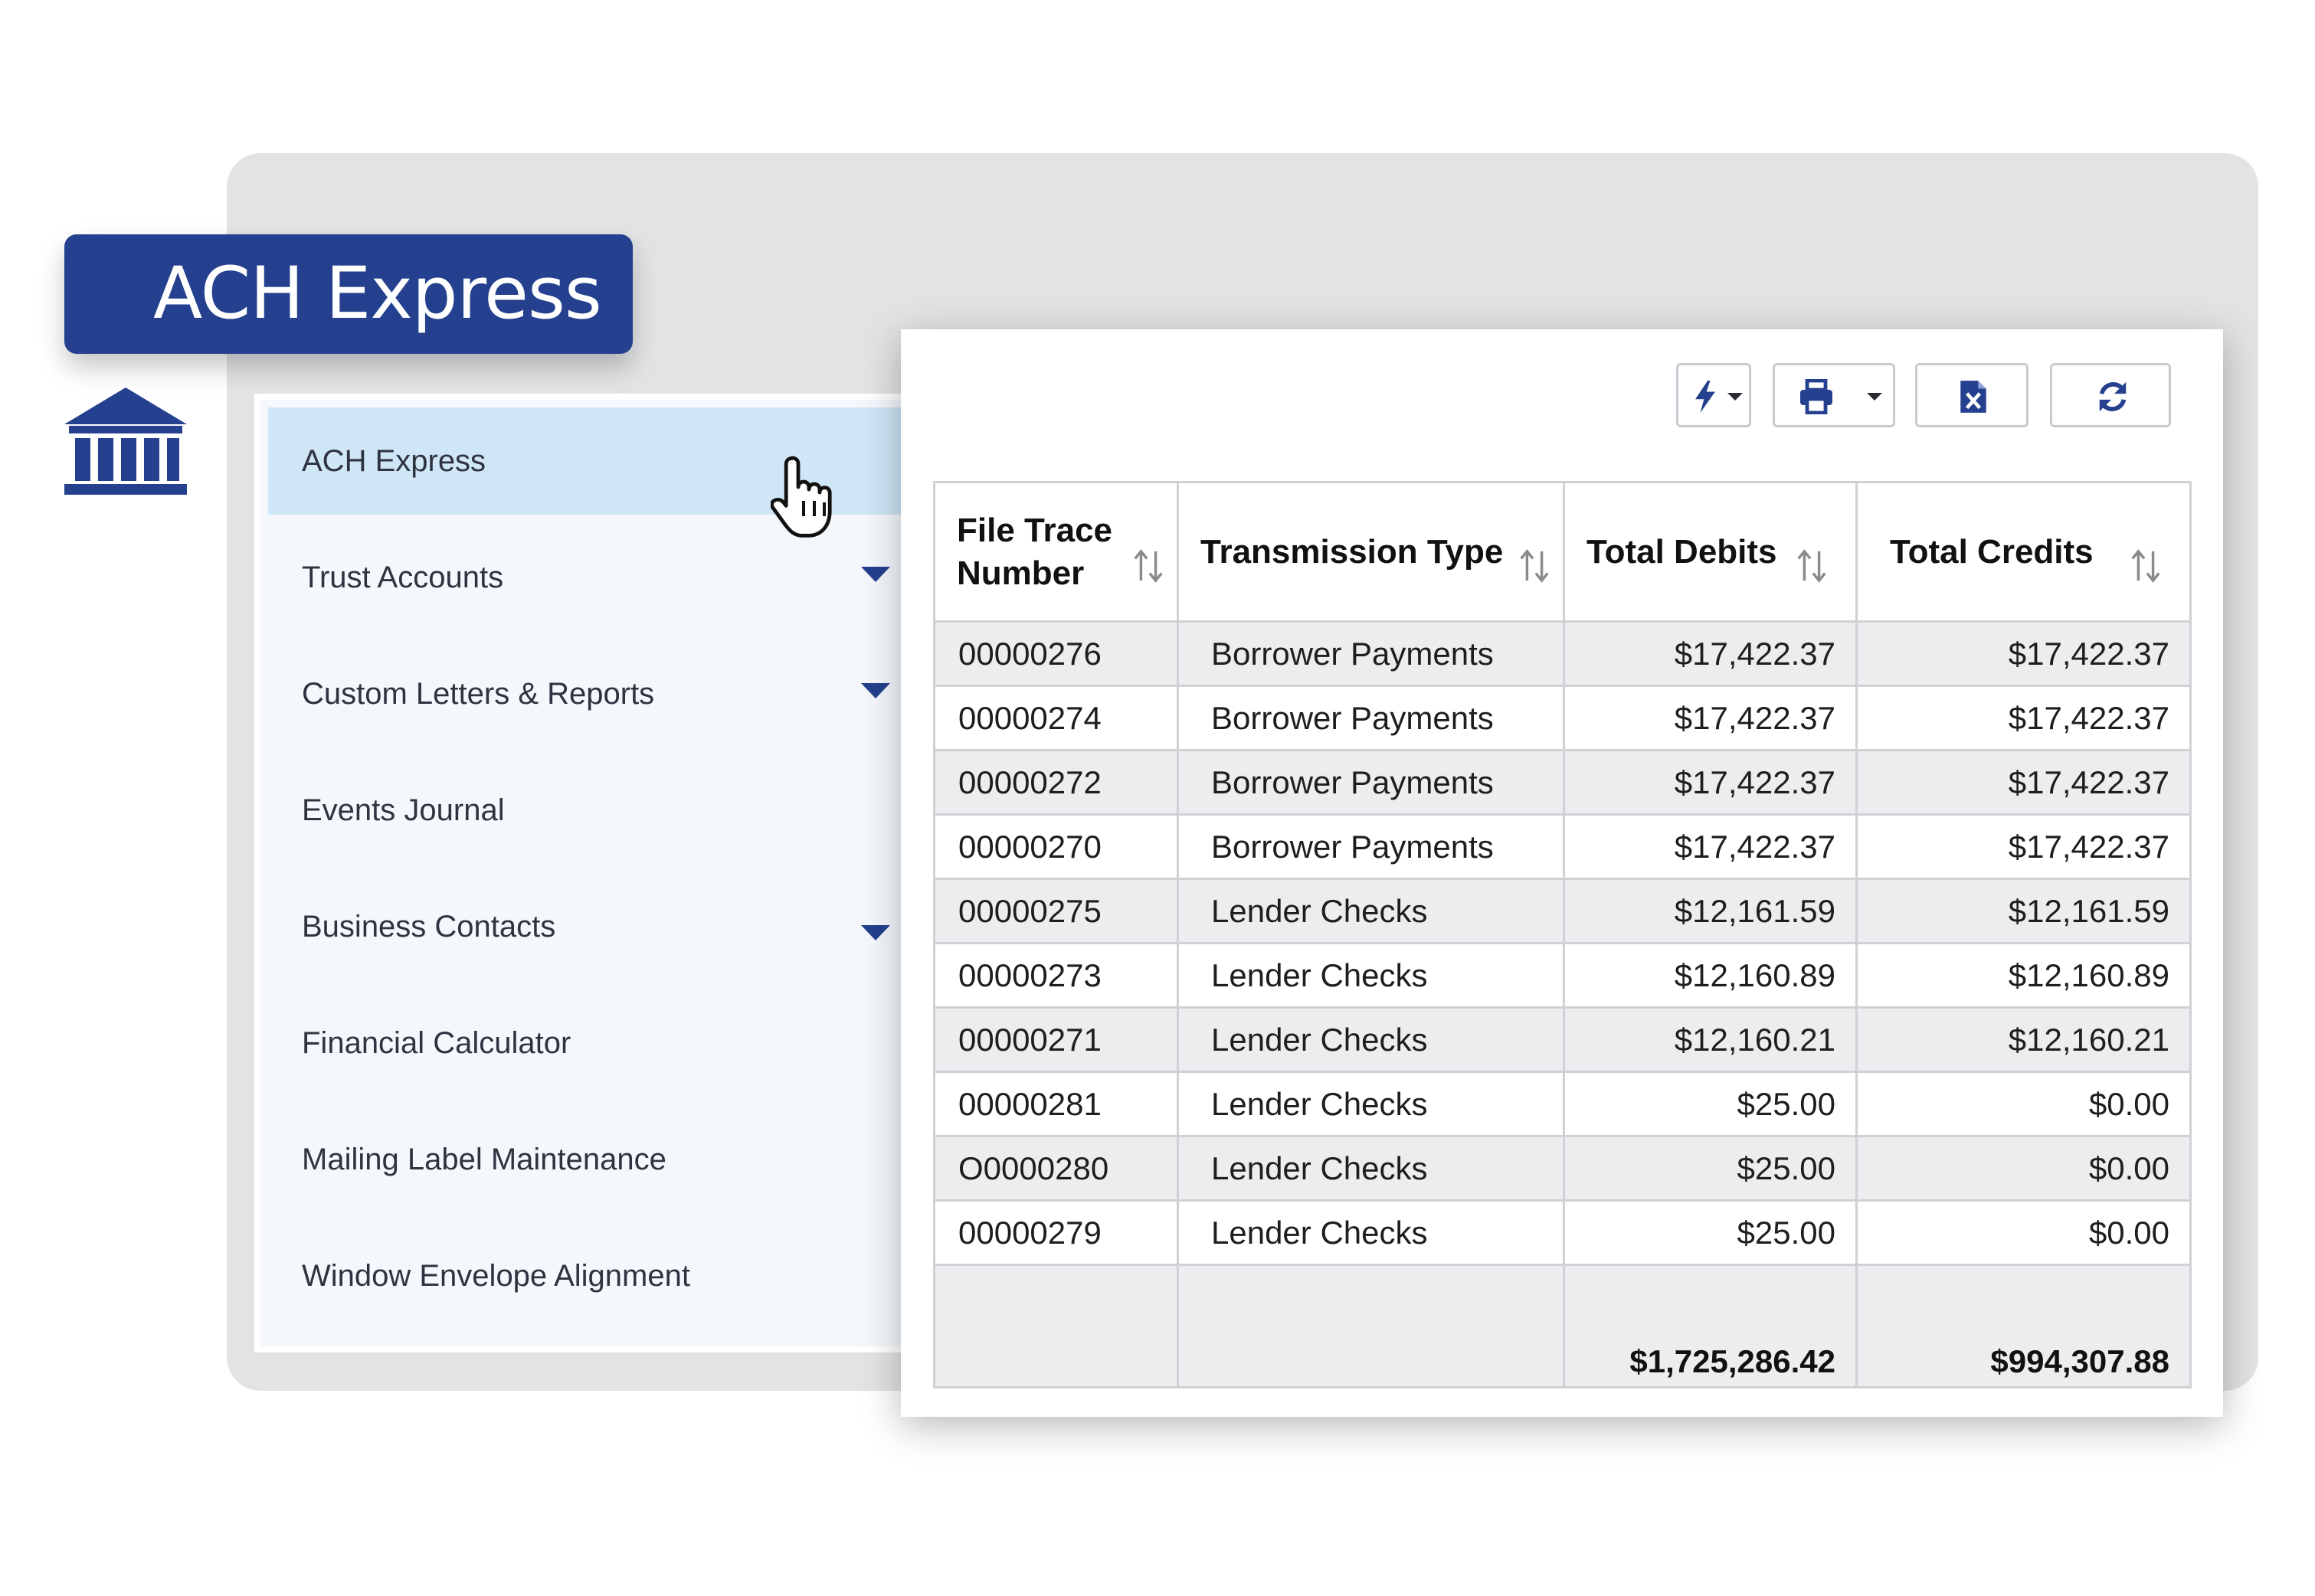 The width and height of the screenshot is (2315, 1596). What do you see at coordinates (1705, 397) in the screenshot?
I see `lightning-icon` at bounding box center [1705, 397].